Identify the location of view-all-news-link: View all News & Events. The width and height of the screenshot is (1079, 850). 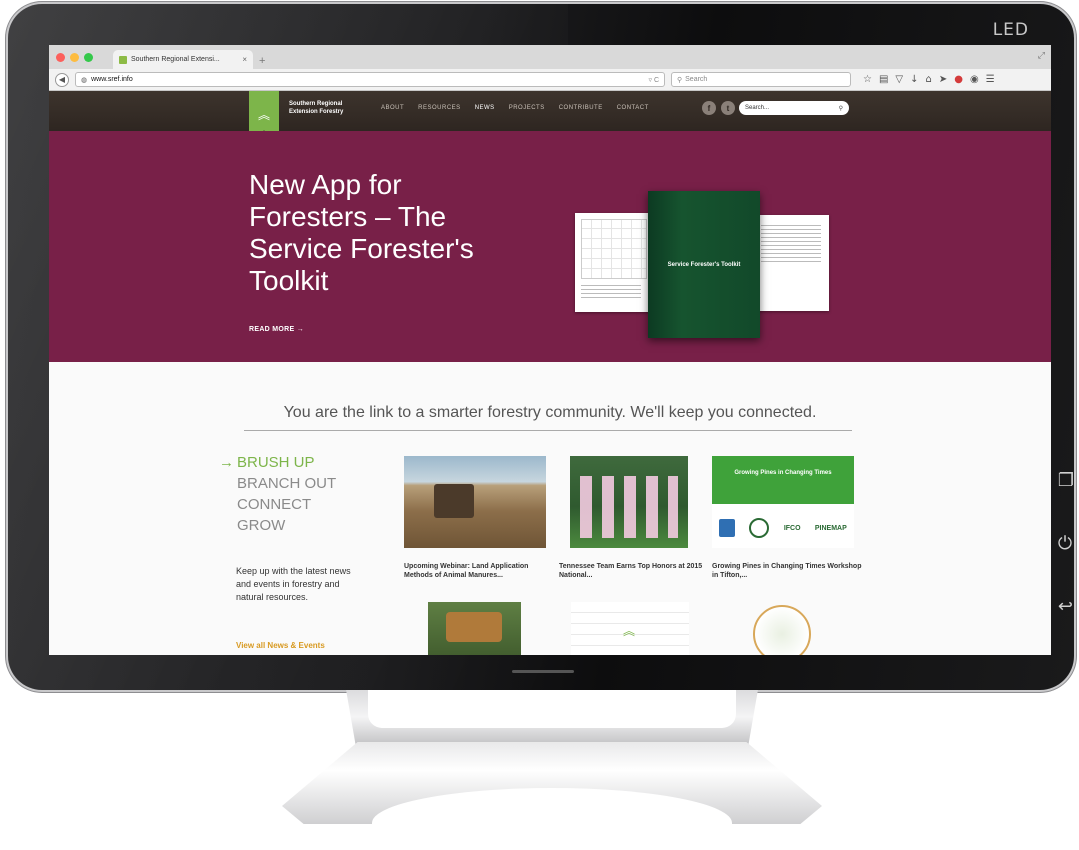
(280, 645).